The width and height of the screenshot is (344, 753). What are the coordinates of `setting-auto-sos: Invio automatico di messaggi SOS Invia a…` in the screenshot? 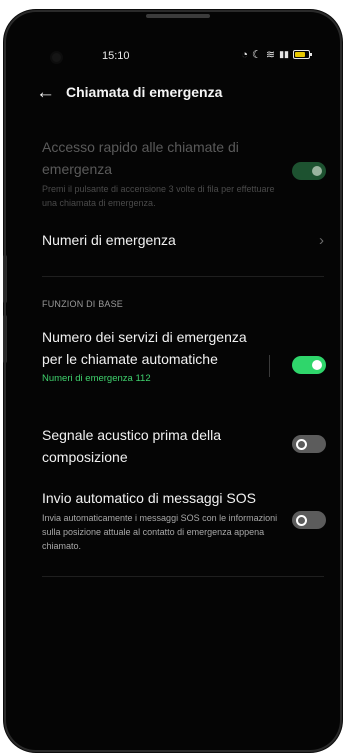 It's located at (184, 520).